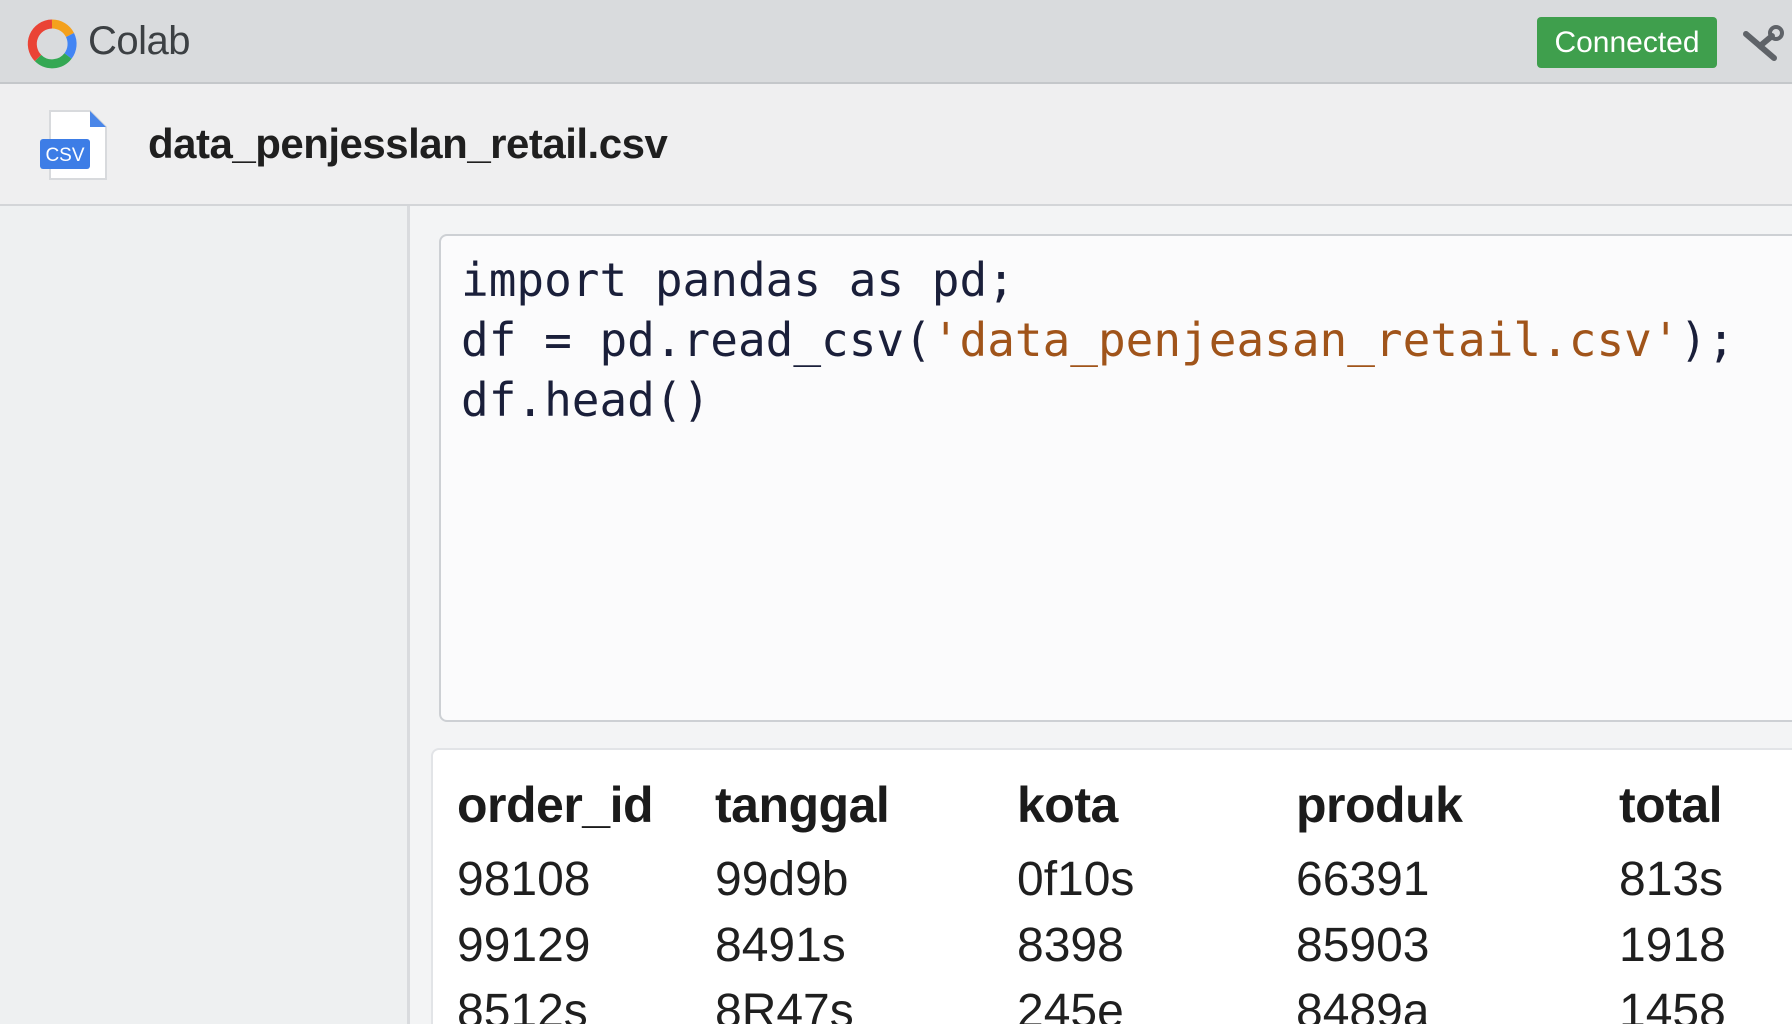  What do you see at coordinates (1379, 805) in the screenshot?
I see `column-header: produk` at bounding box center [1379, 805].